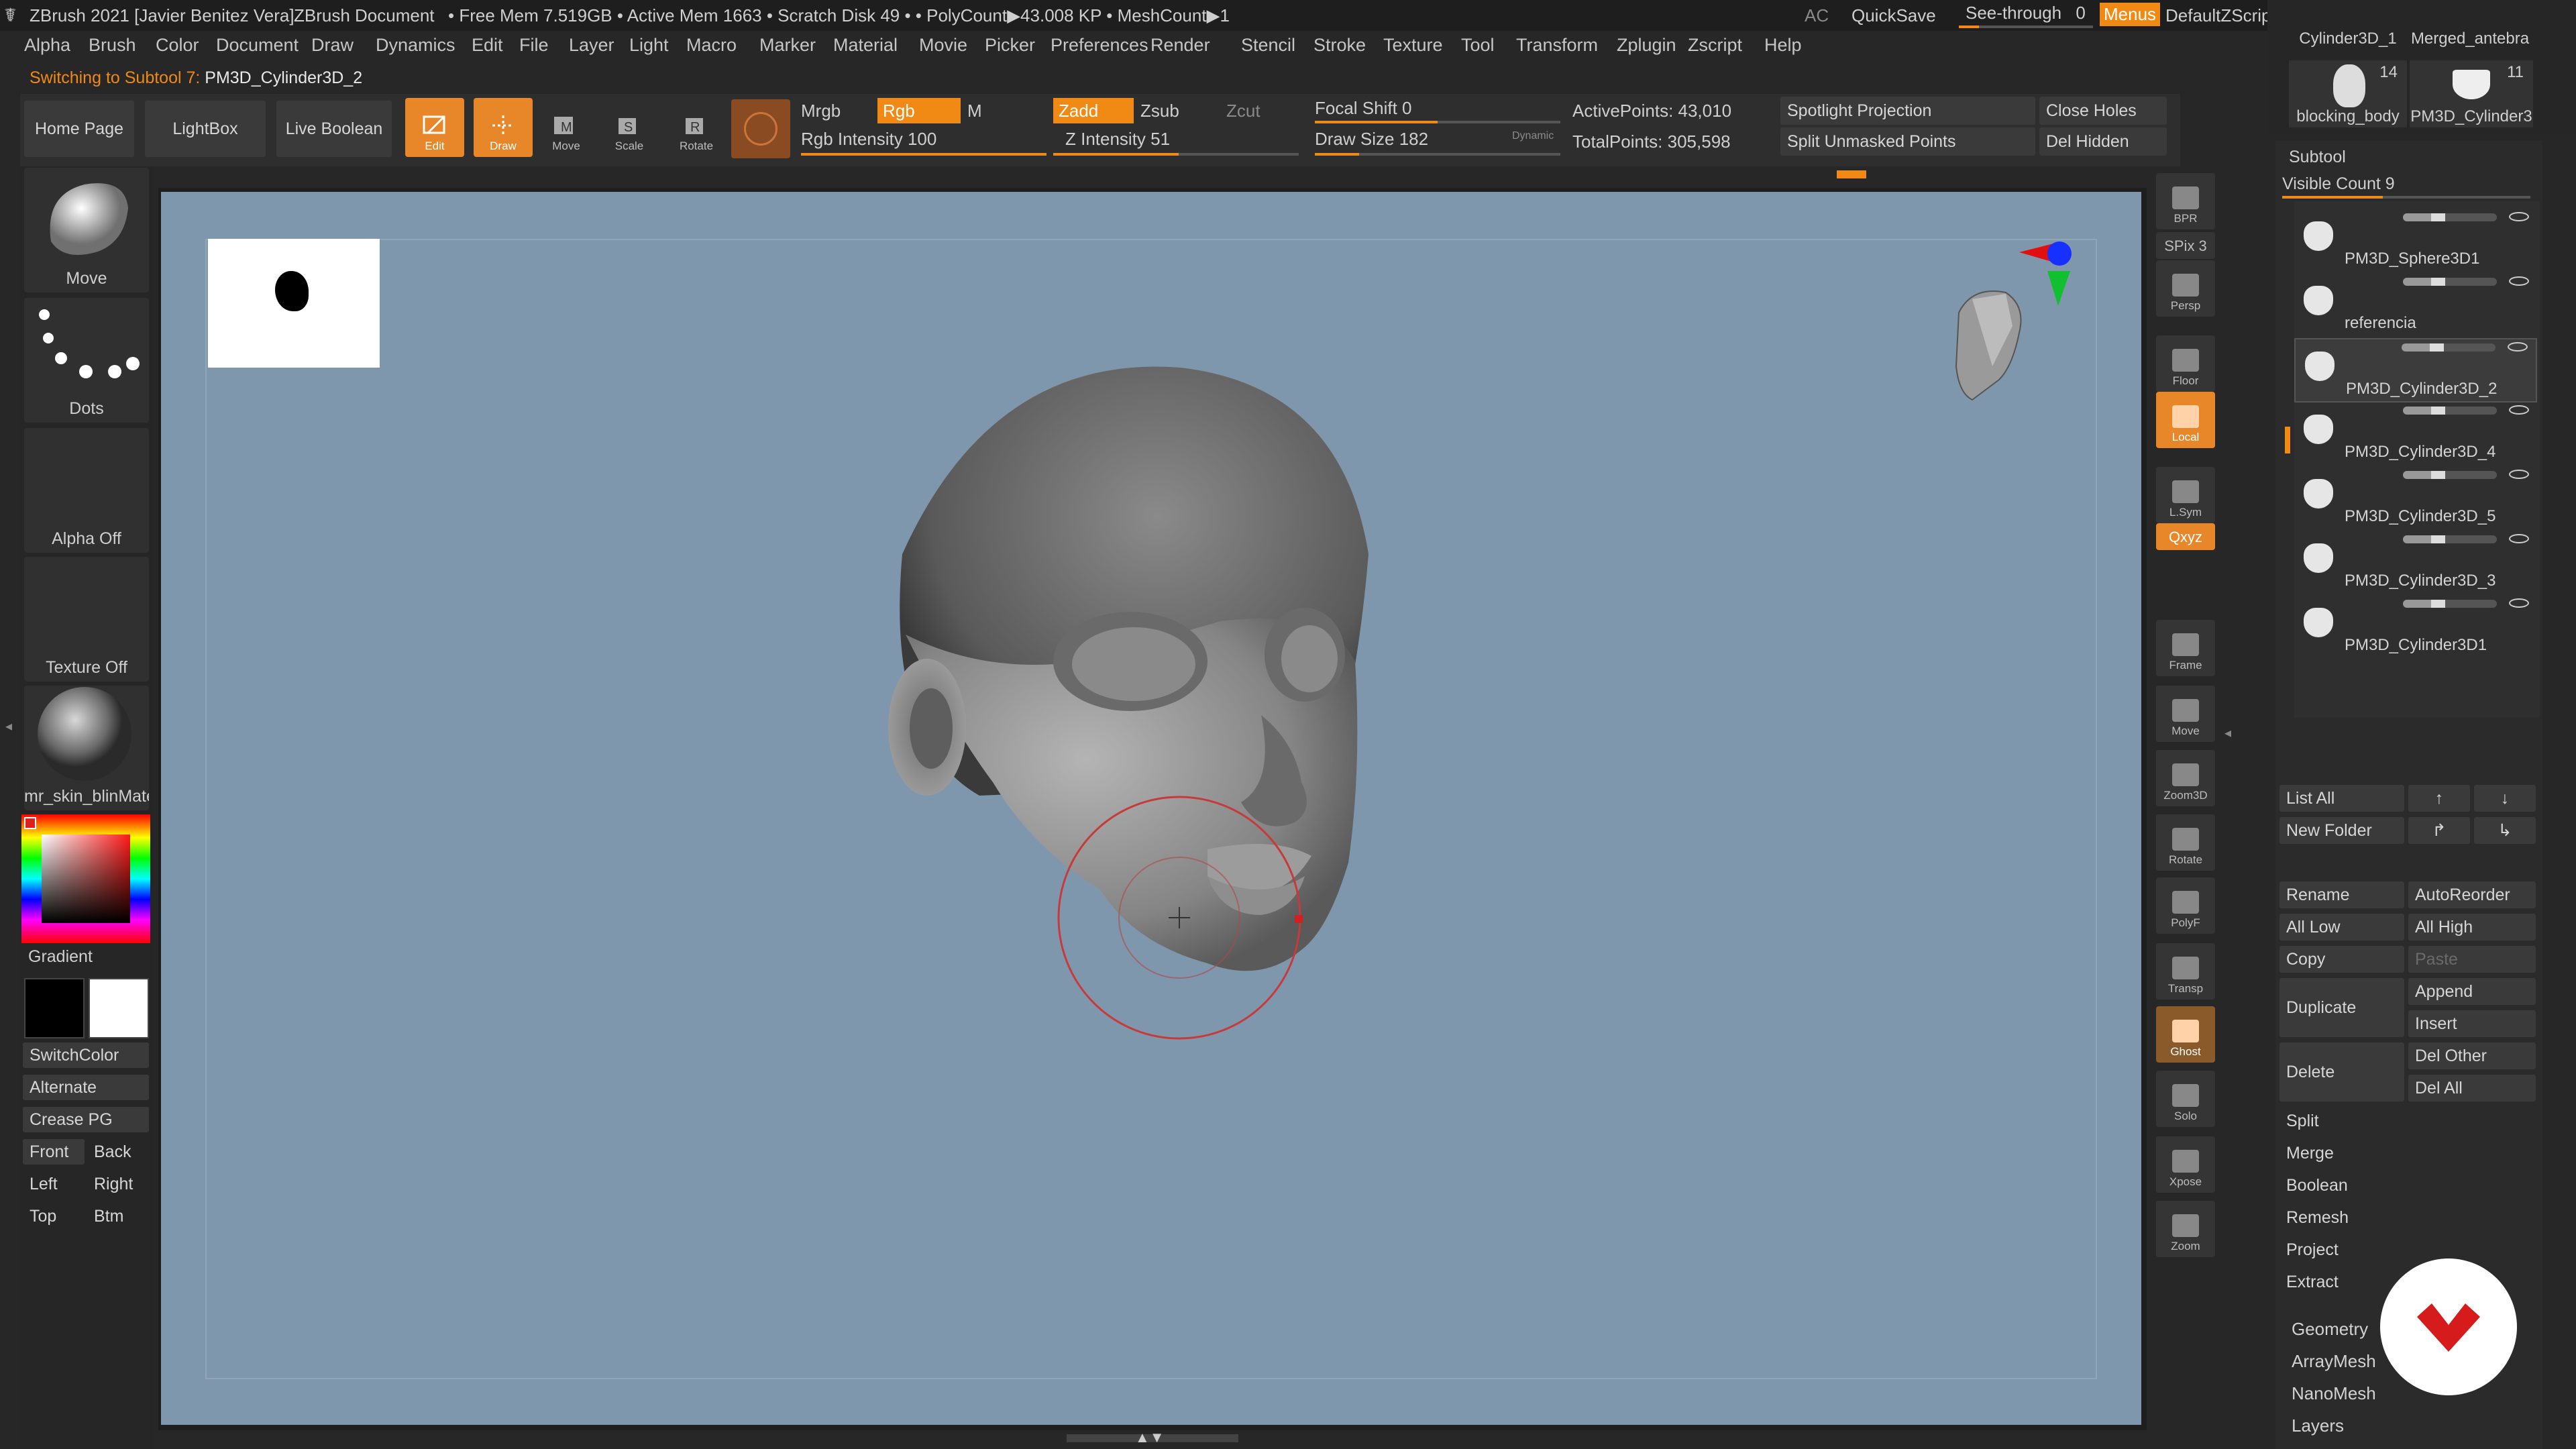  Describe the element at coordinates (2334, 1361) in the screenshot. I see `arraymesh-menu: ArrayMesh` at that location.